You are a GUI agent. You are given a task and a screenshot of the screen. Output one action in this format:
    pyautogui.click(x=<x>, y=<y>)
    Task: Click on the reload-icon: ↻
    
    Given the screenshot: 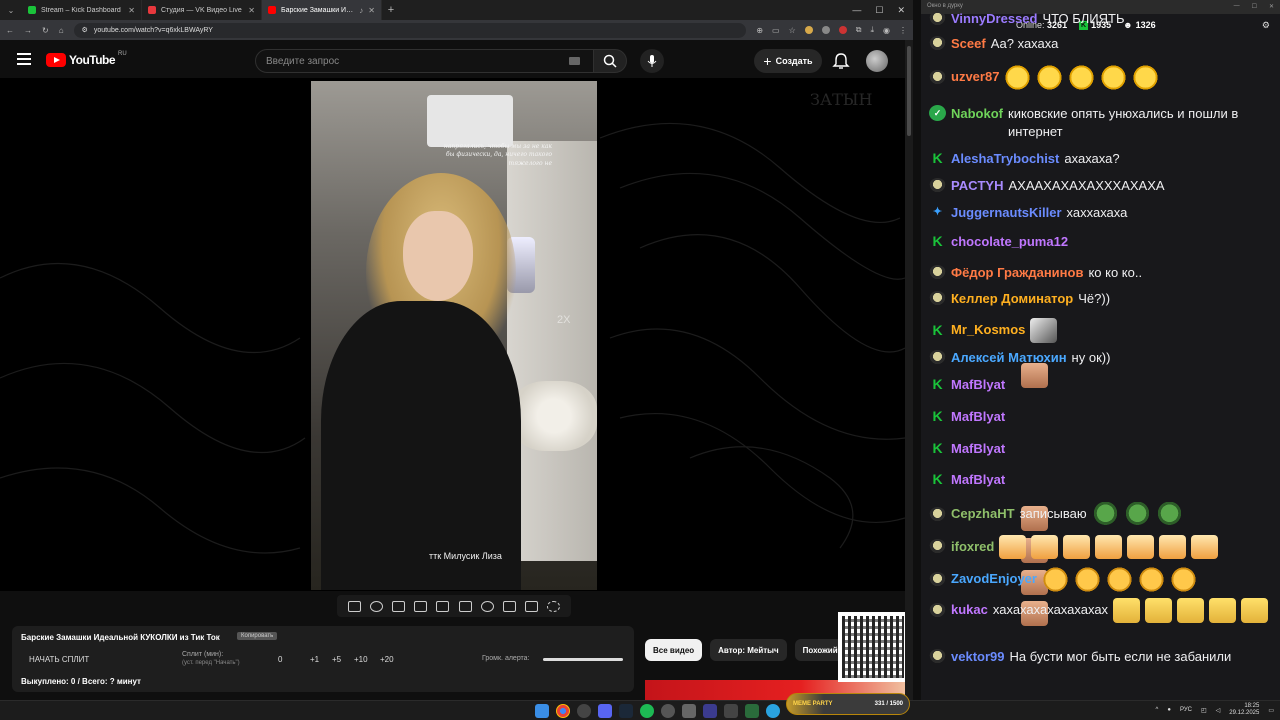 What is the action you would take?
    pyautogui.click(x=45, y=30)
    